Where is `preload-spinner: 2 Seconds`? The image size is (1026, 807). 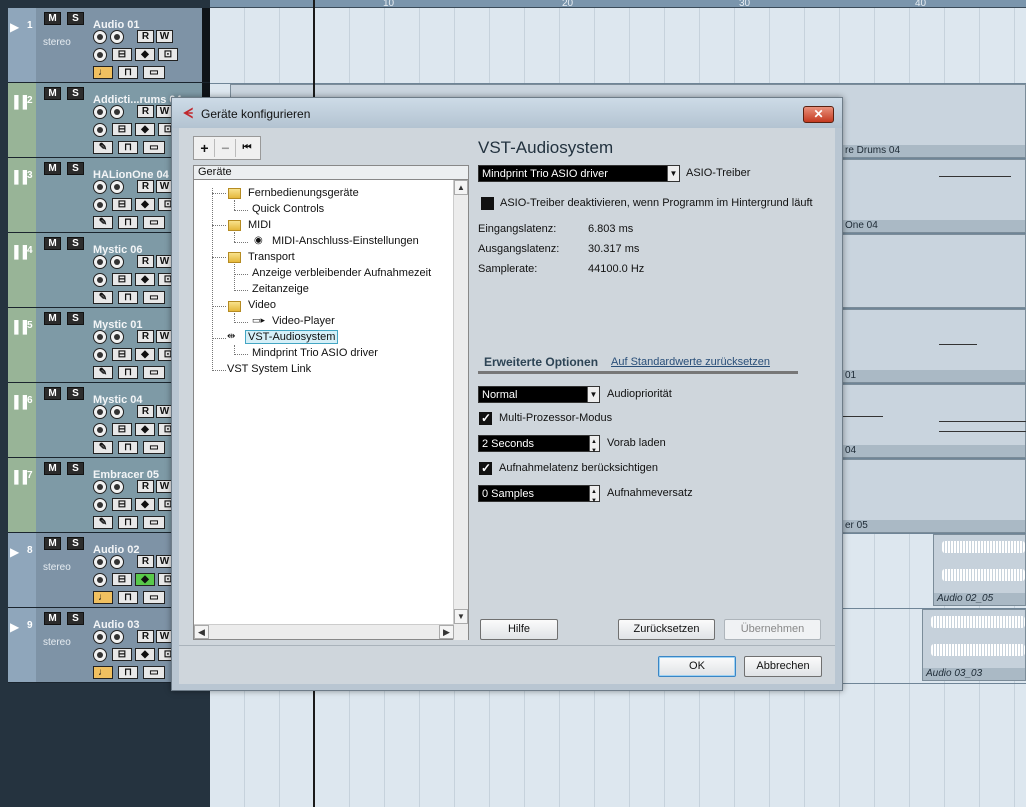
preload-spinner: 2 Seconds is located at coordinates (539, 447).